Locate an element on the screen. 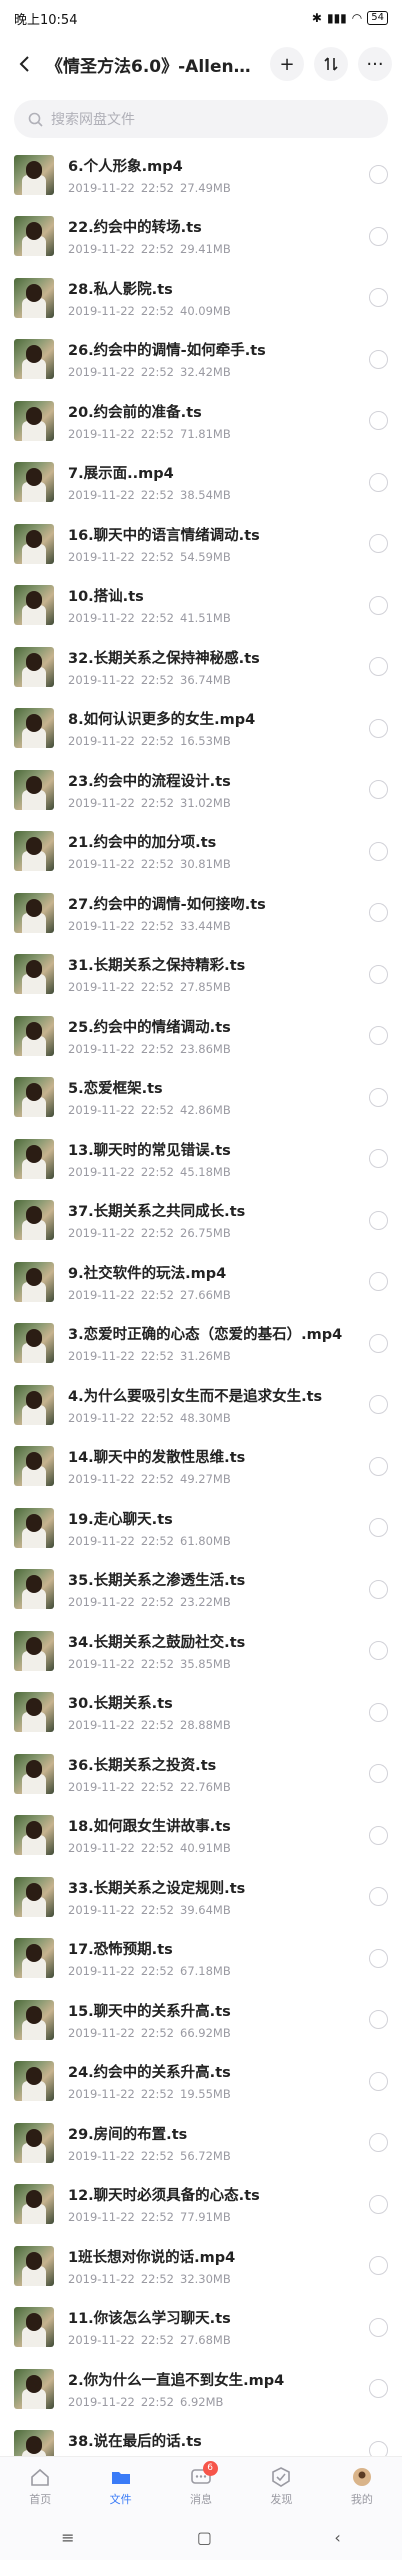 The height and width of the screenshot is (2560, 402). file-row: 13.聊天时的常见错误.ts 2019-11-22 22:52 45.18MB is located at coordinates (201, 1159).